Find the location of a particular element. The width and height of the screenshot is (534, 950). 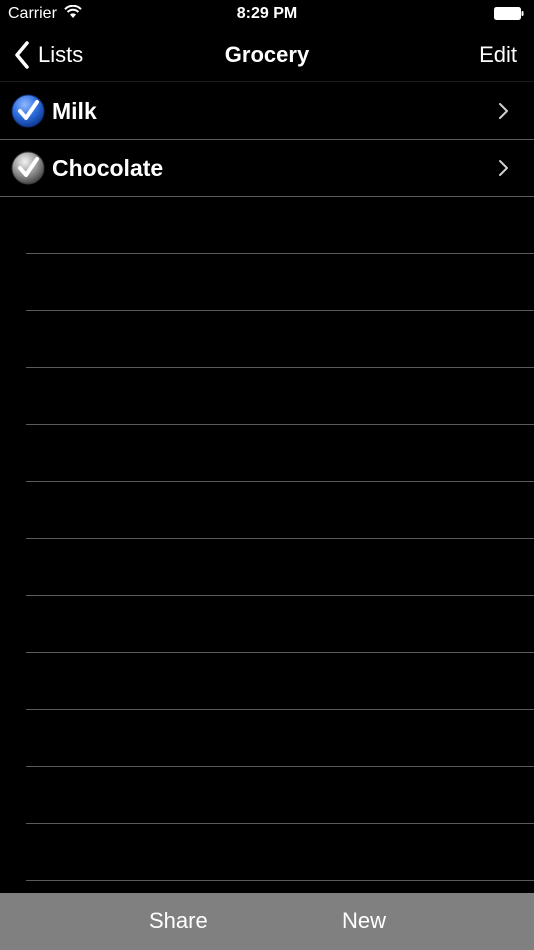

navigation-bar: Lists Grocery Edit is located at coordinates (267, 55).